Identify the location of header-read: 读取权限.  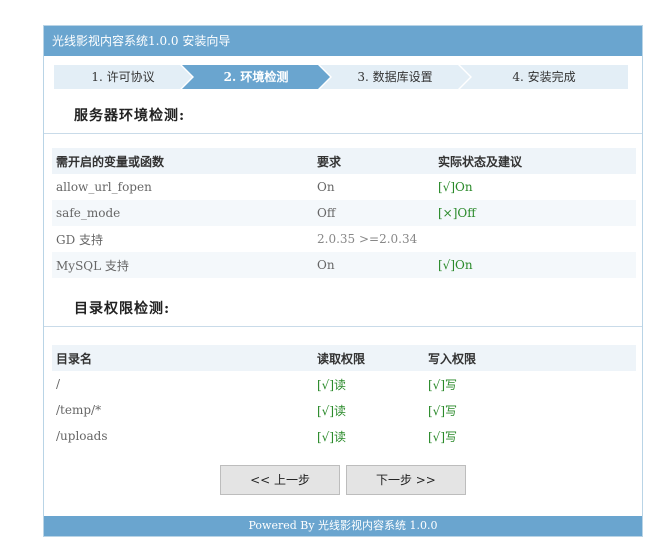
(368, 358).